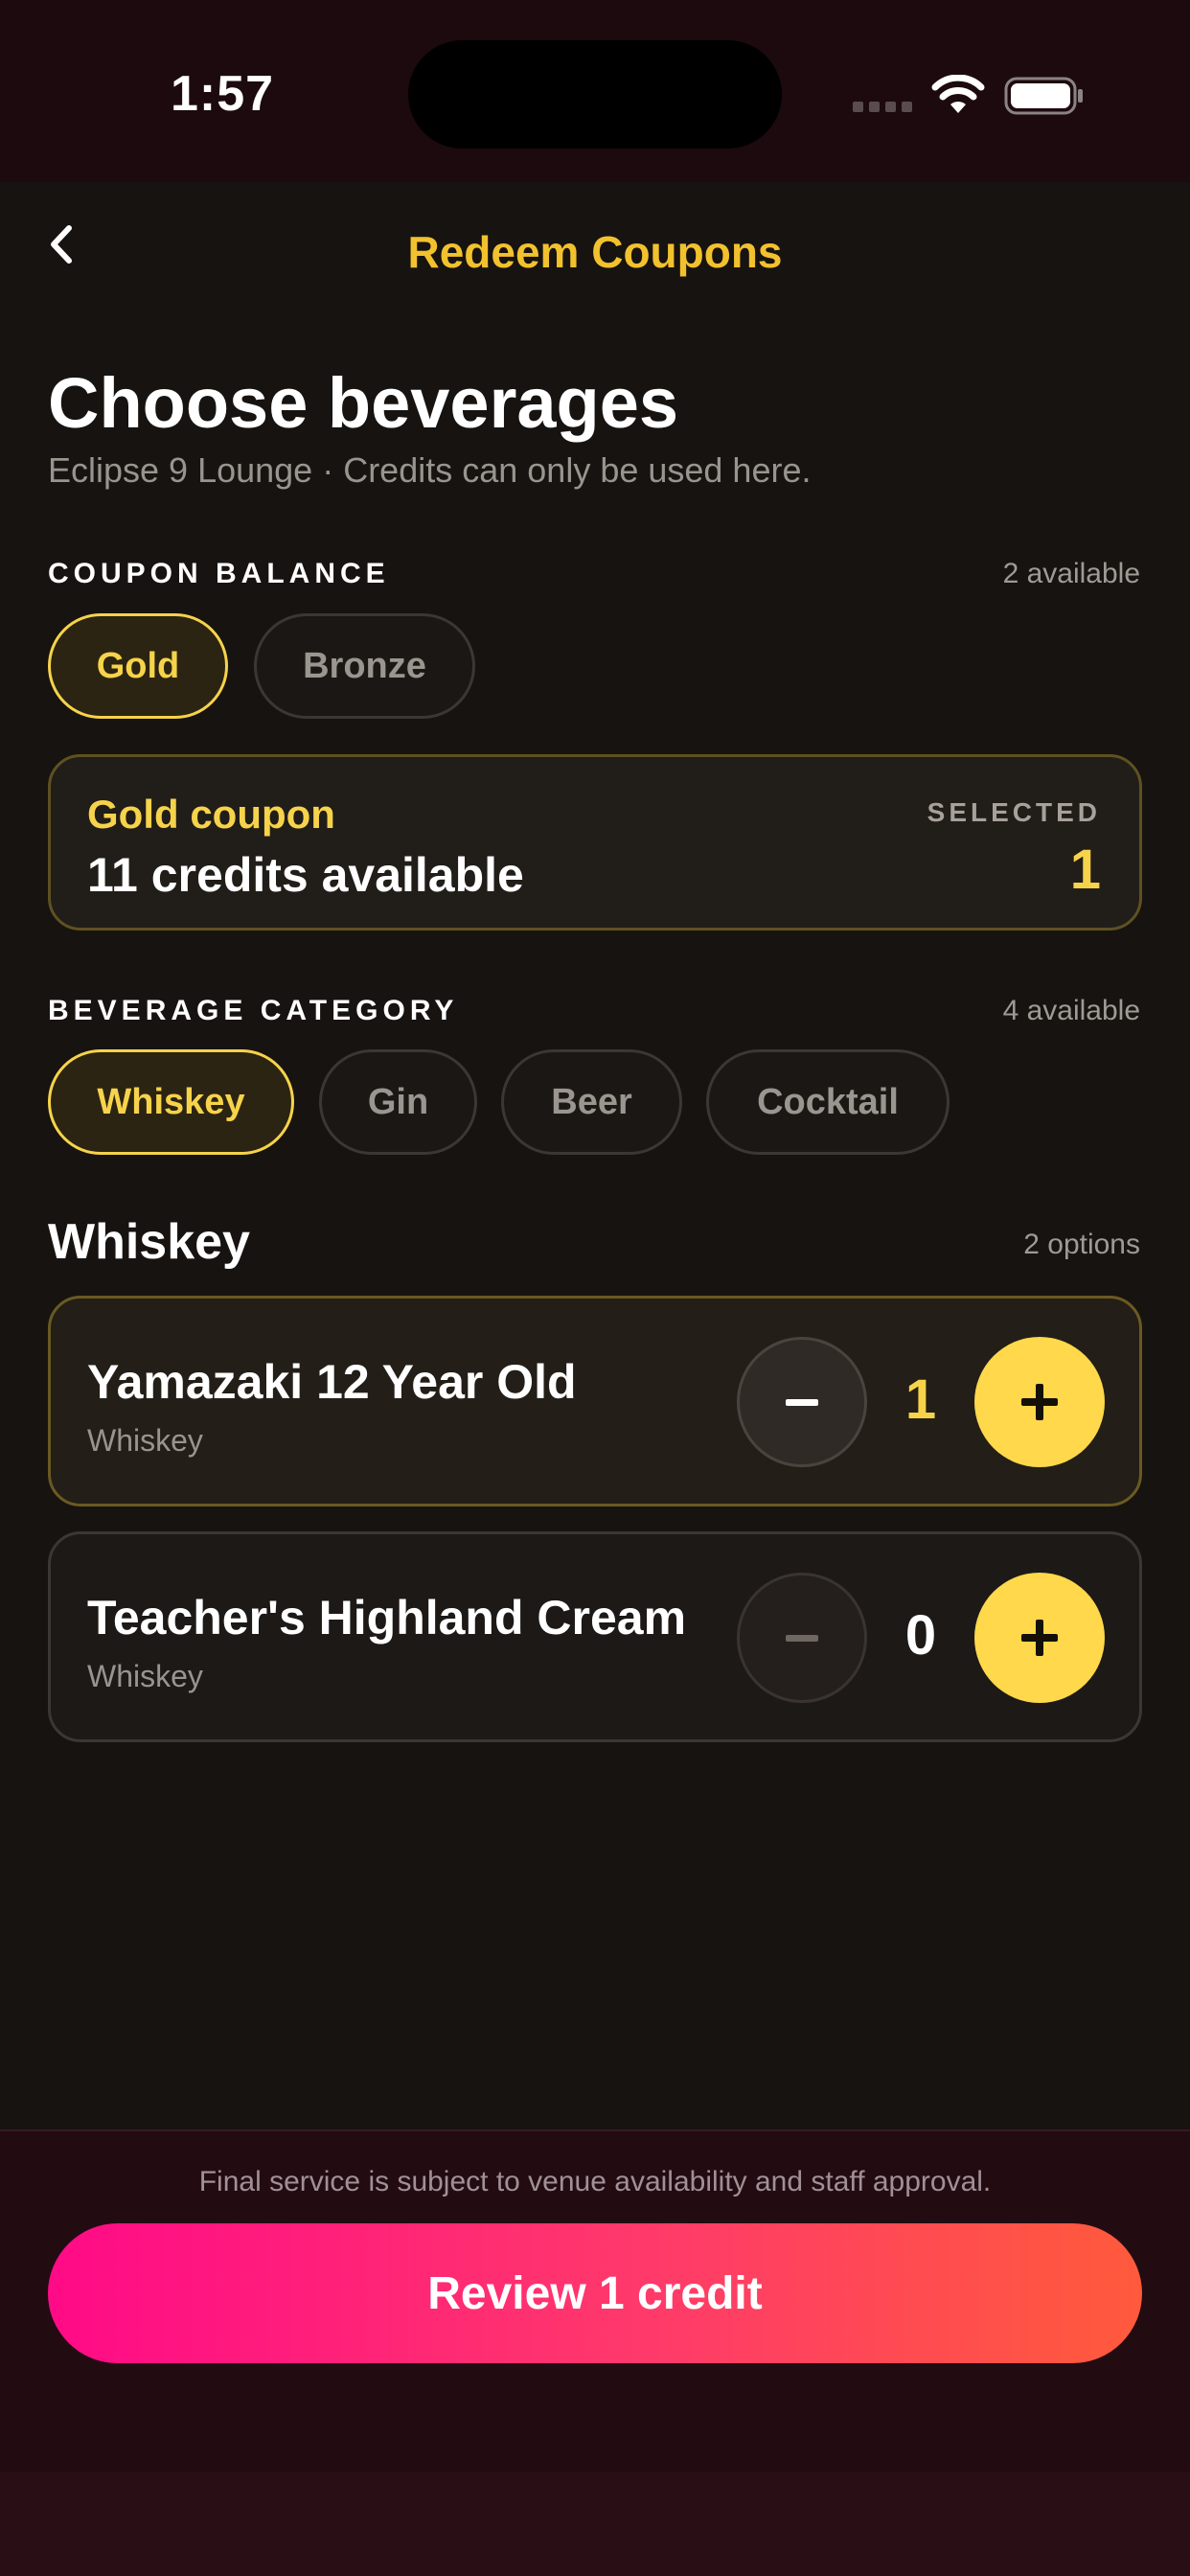  I want to click on battery-icon, so click(1043, 96).